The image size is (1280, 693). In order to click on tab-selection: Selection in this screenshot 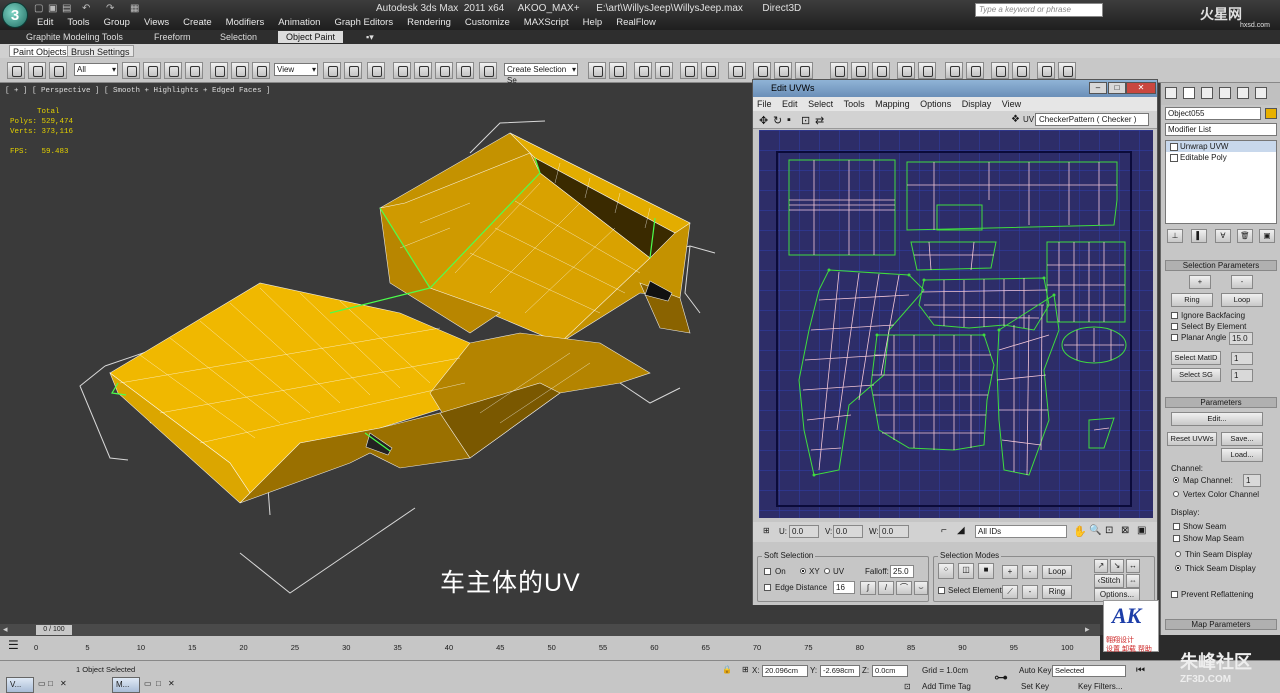, I will do `click(238, 37)`.